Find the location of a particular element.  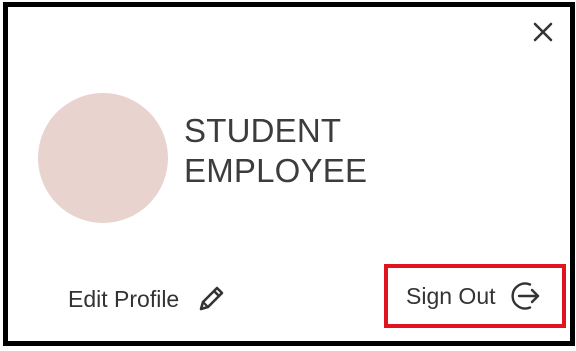

user-name-line1: STUDENT is located at coordinates (263, 130).